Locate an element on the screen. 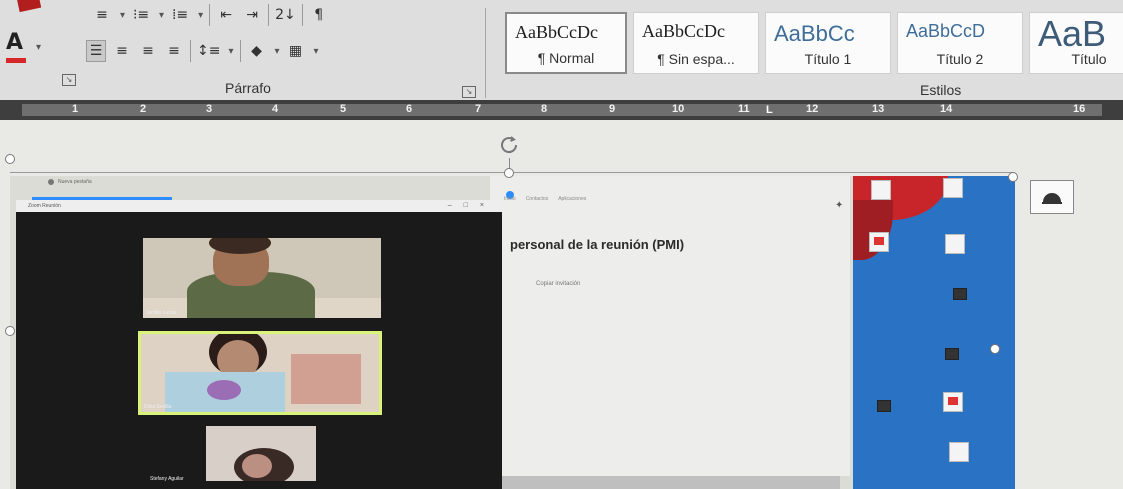  tab-favicon is located at coordinates (51, 182).